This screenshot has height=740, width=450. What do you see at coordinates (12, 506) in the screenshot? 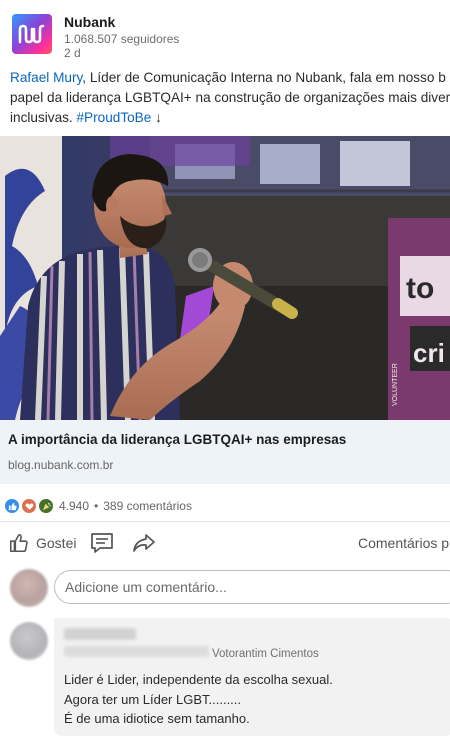
I see `like-icon` at bounding box center [12, 506].